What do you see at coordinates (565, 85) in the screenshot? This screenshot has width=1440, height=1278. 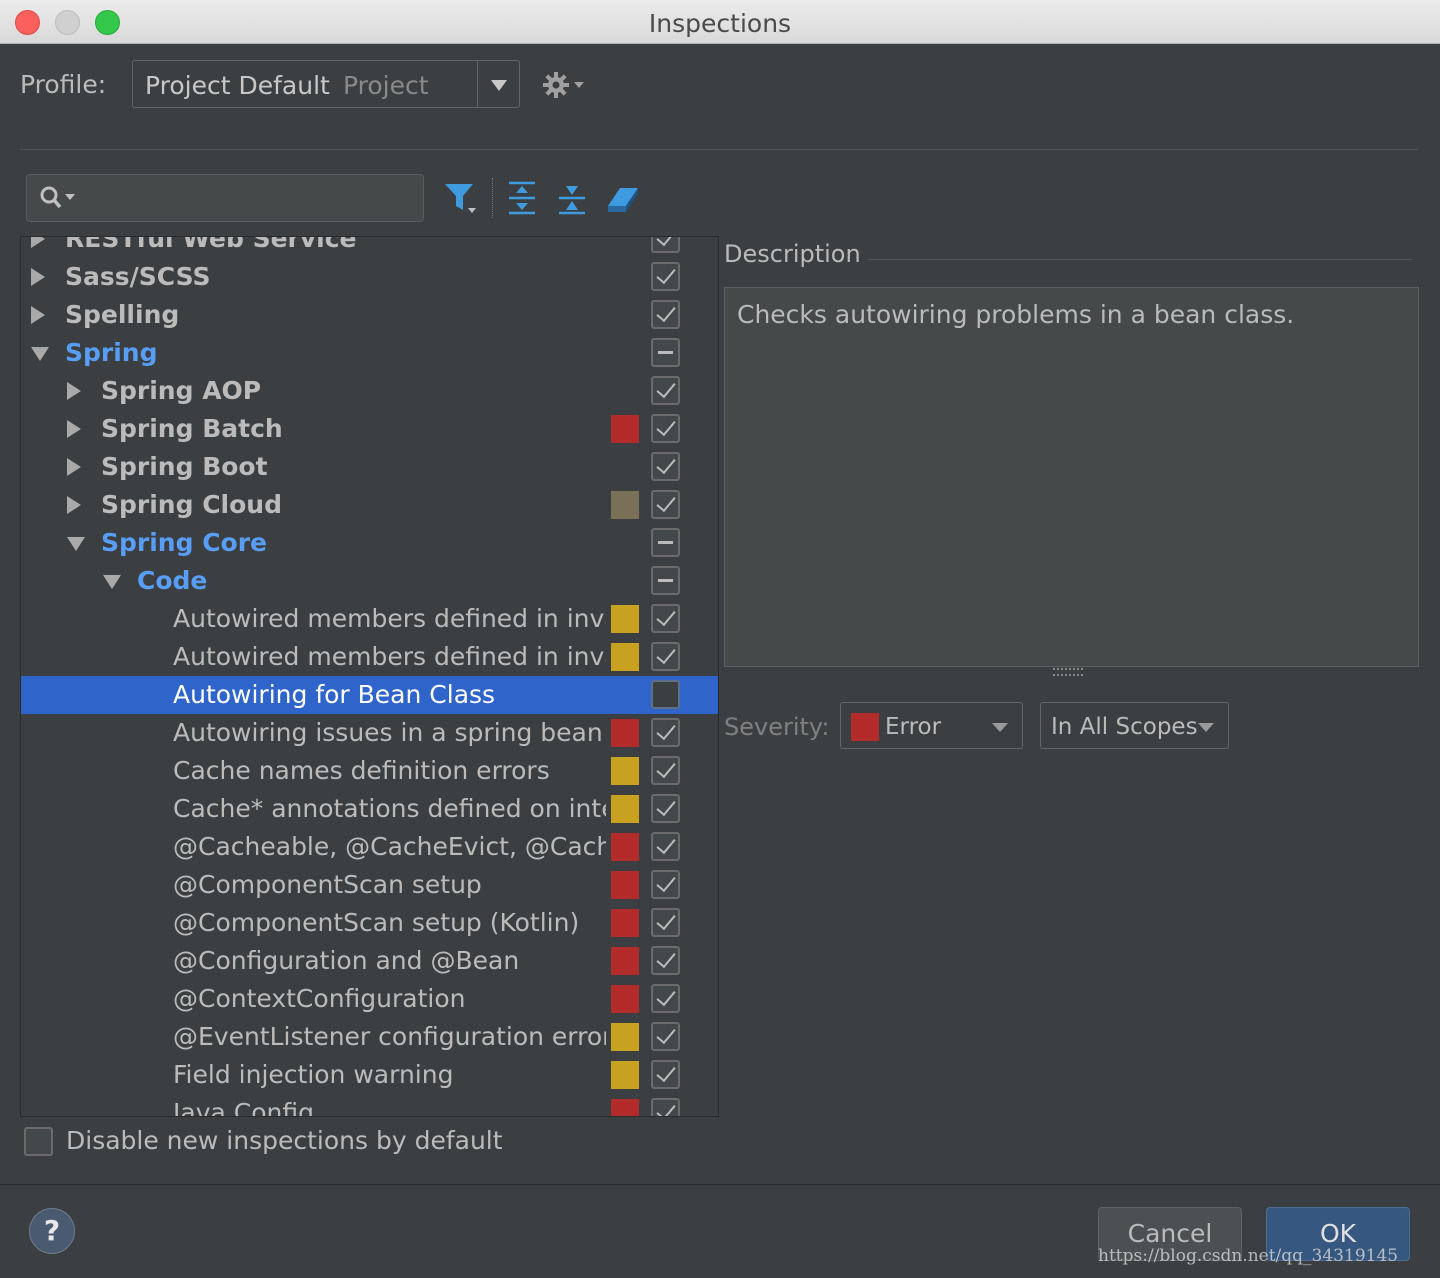 I see `gear-icon` at bounding box center [565, 85].